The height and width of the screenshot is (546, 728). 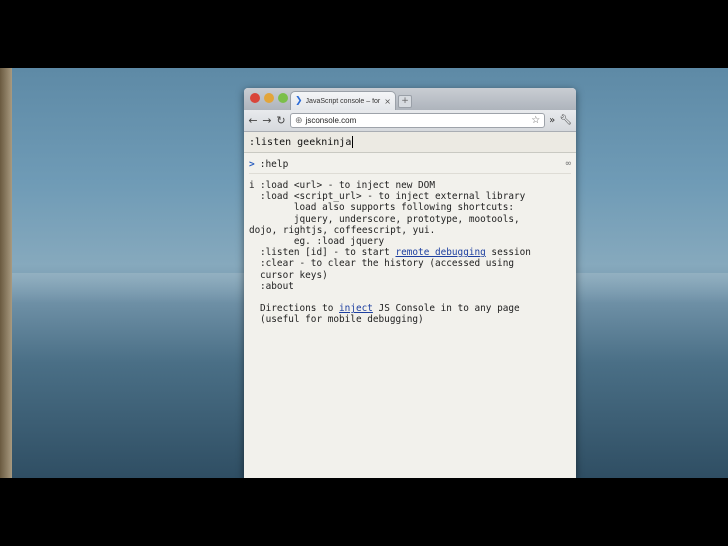 What do you see at coordinates (552, 120) in the screenshot?
I see `chevron-double-right-icon: »` at bounding box center [552, 120].